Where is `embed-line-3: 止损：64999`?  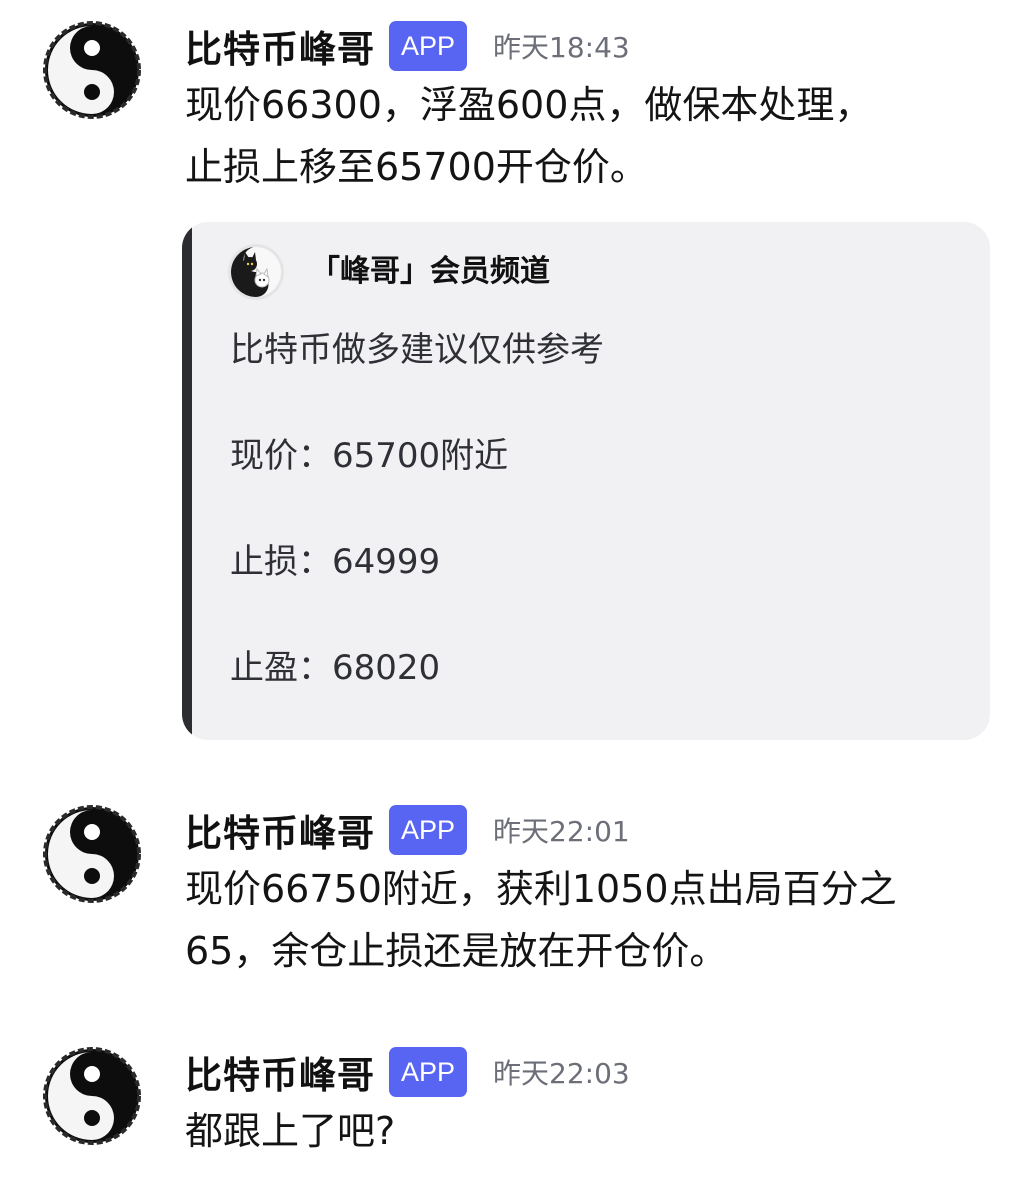 embed-line-3: 止损：64999 is located at coordinates (335, 562).